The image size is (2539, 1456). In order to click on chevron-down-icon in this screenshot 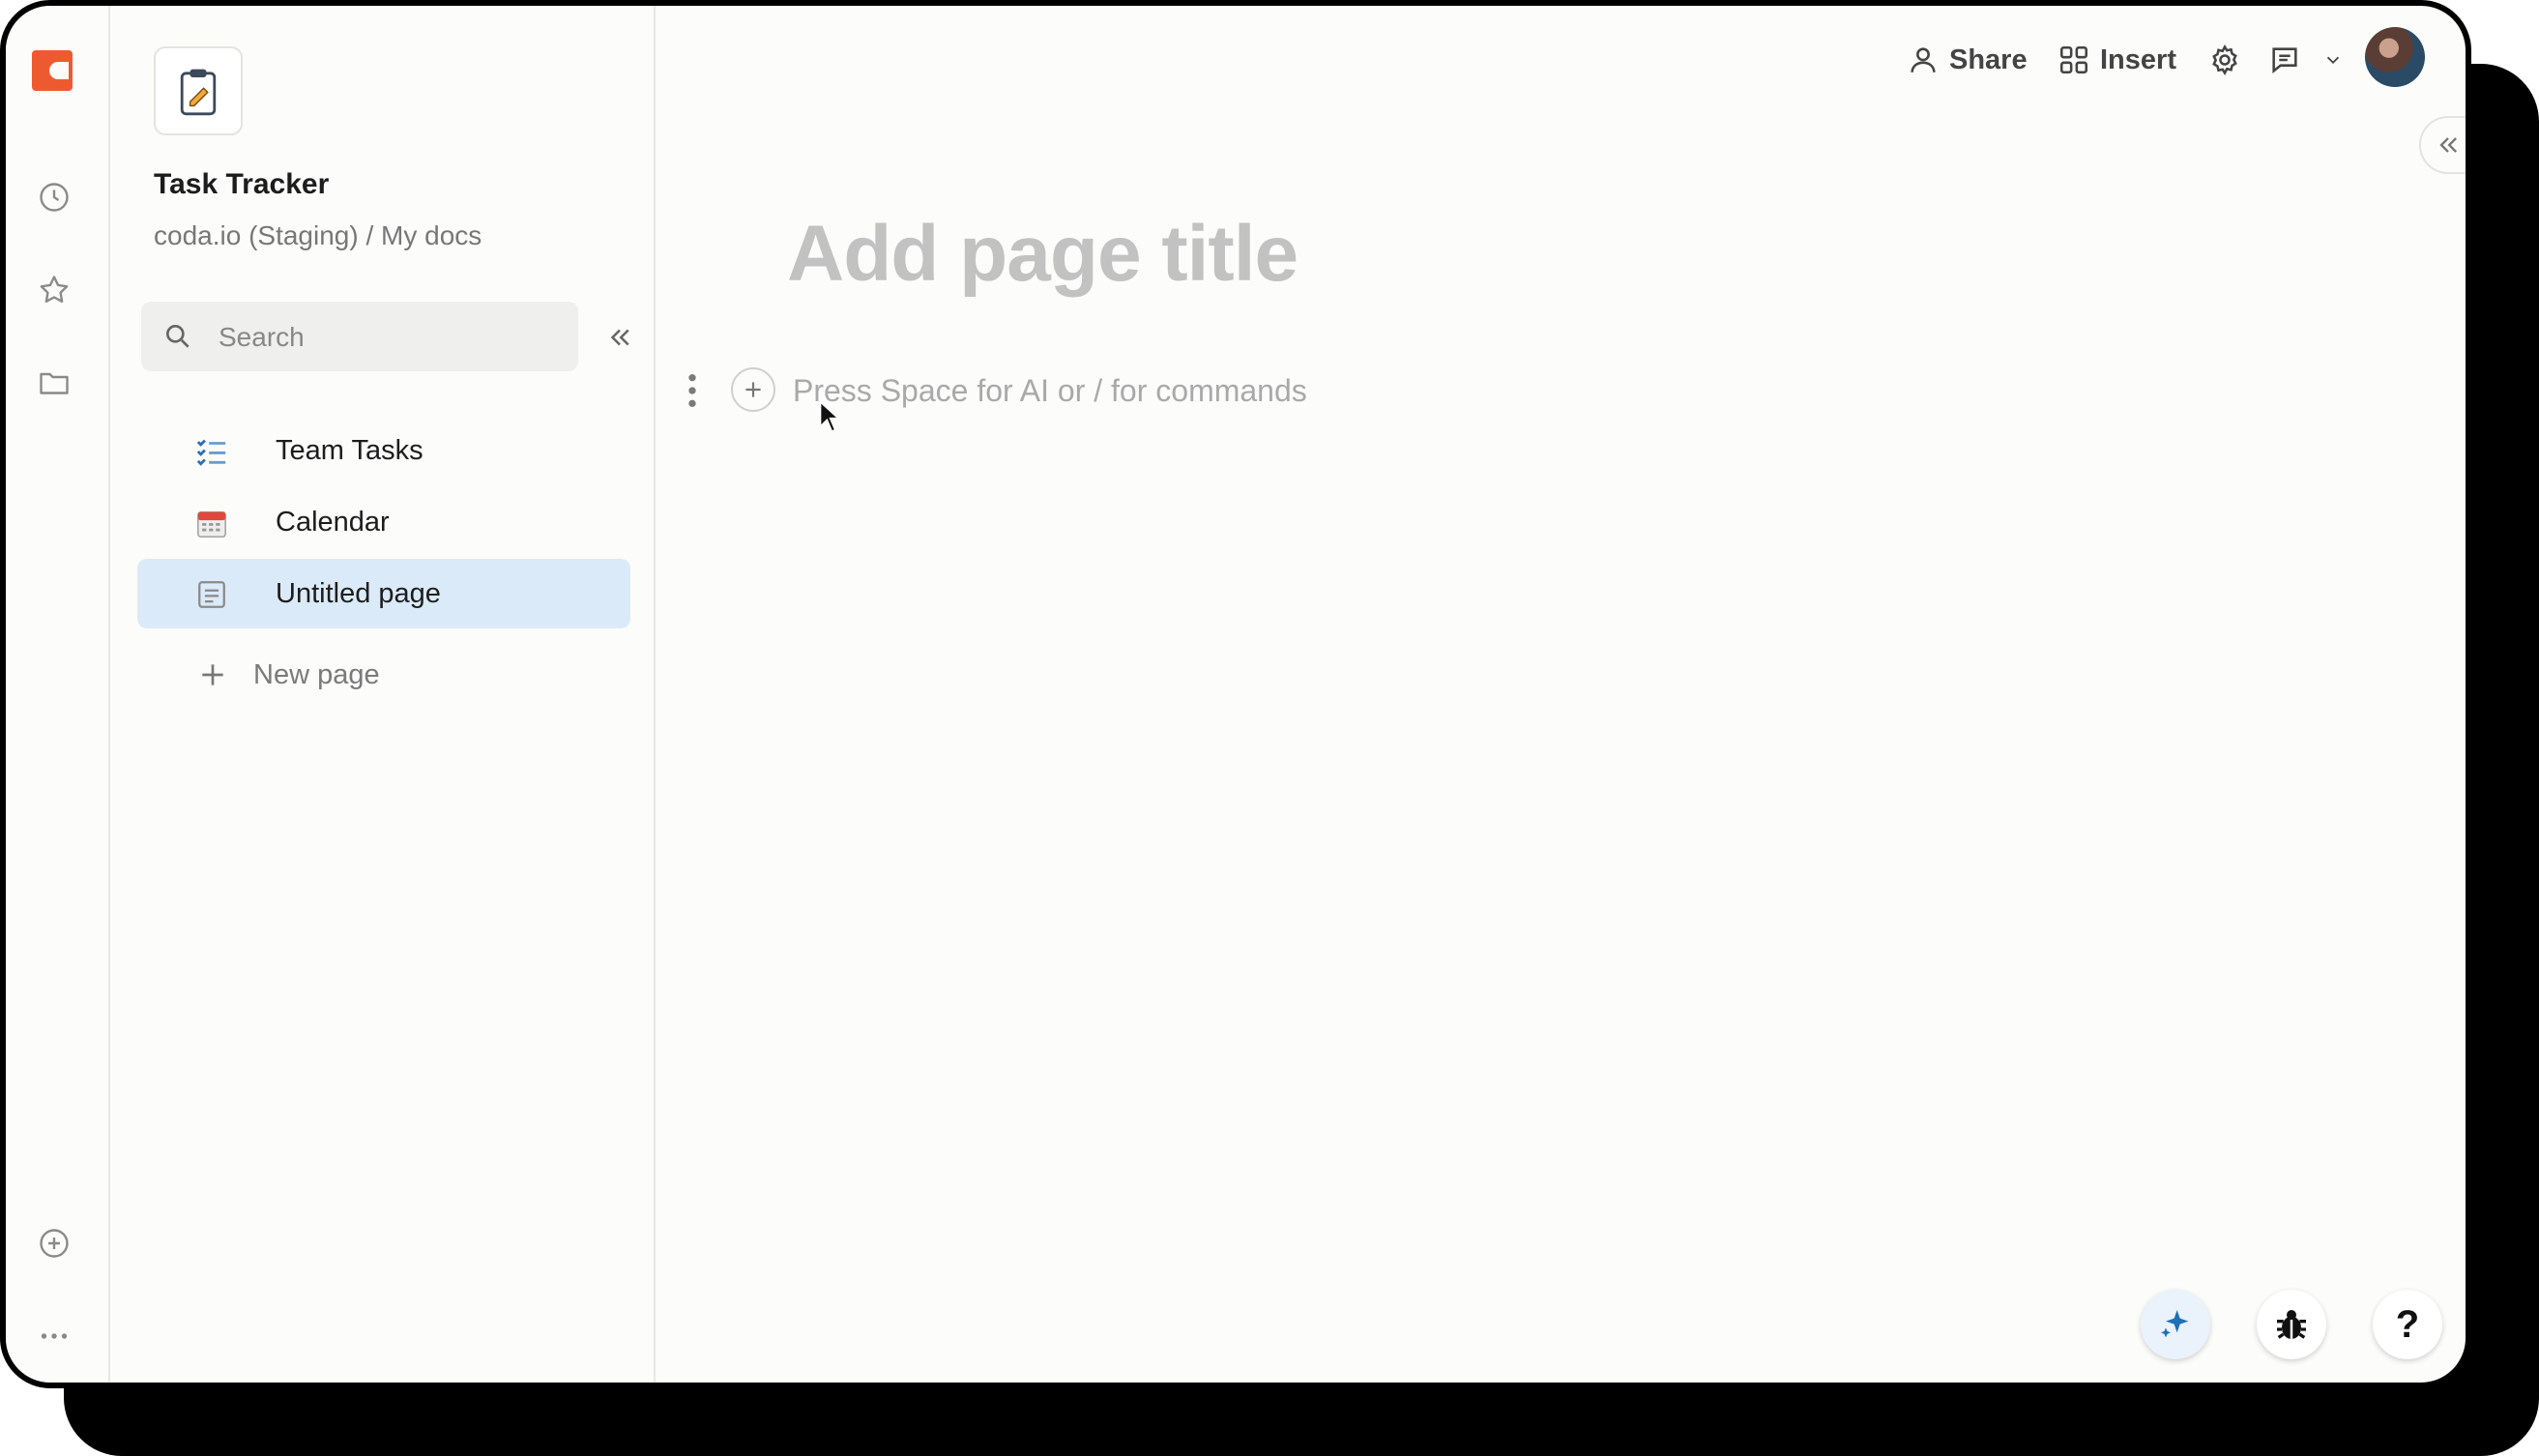, I will do `click(2333, 61)`.